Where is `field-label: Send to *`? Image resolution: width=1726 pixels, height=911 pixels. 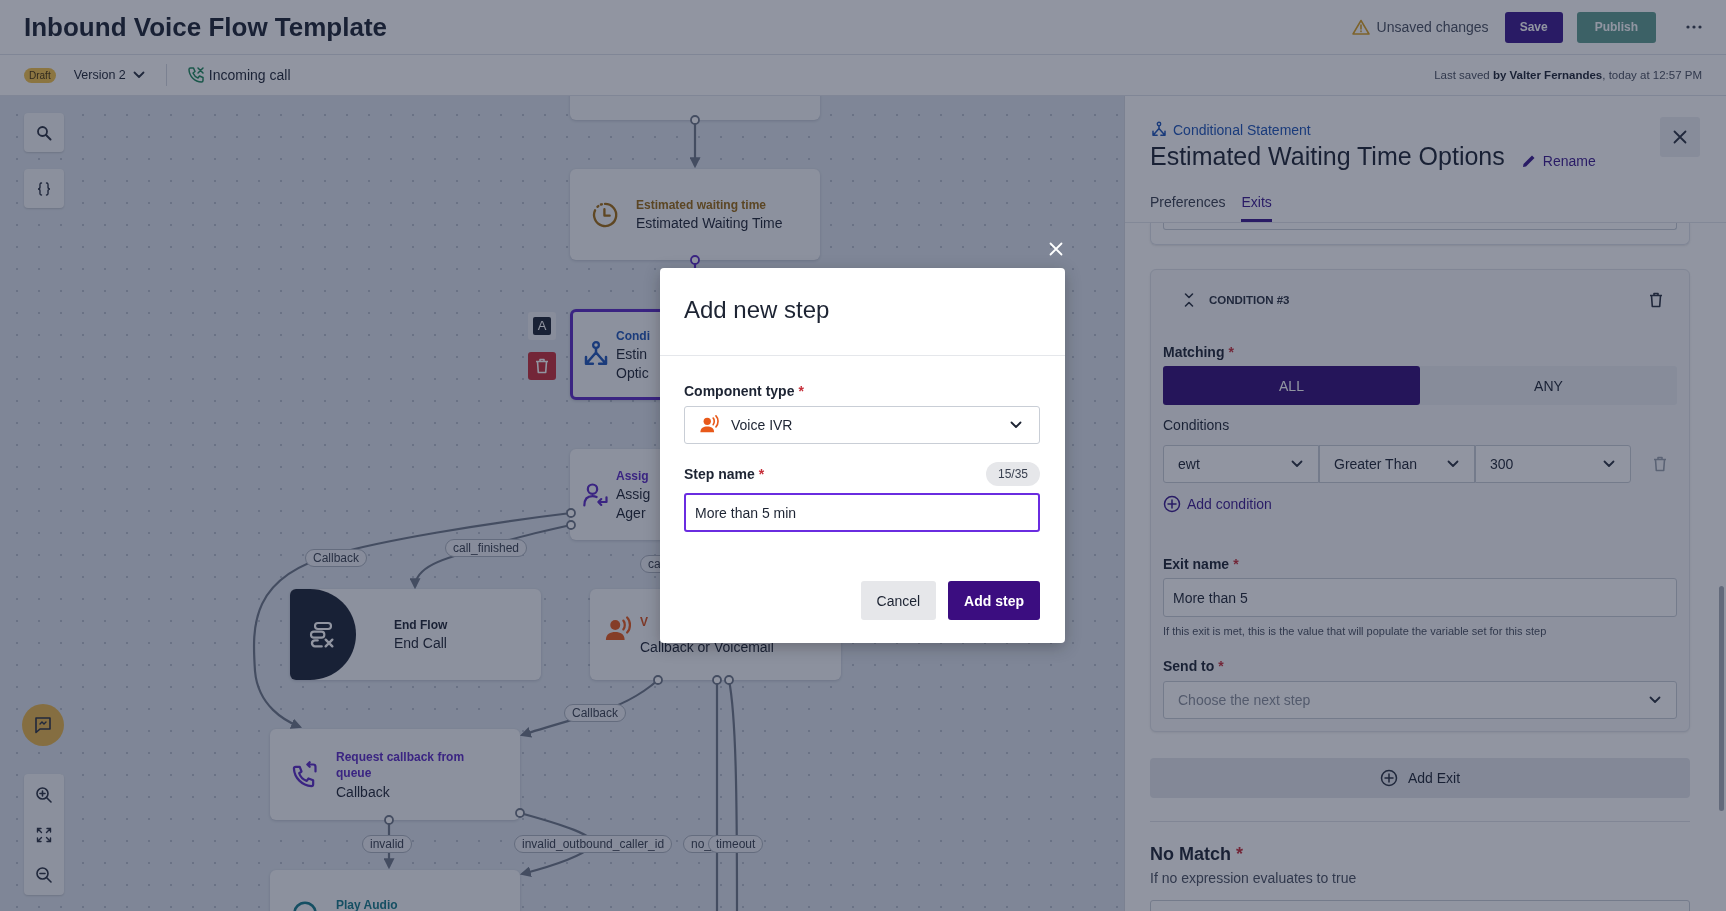
field-label: Send to * is located at coordinates (1194, 666).